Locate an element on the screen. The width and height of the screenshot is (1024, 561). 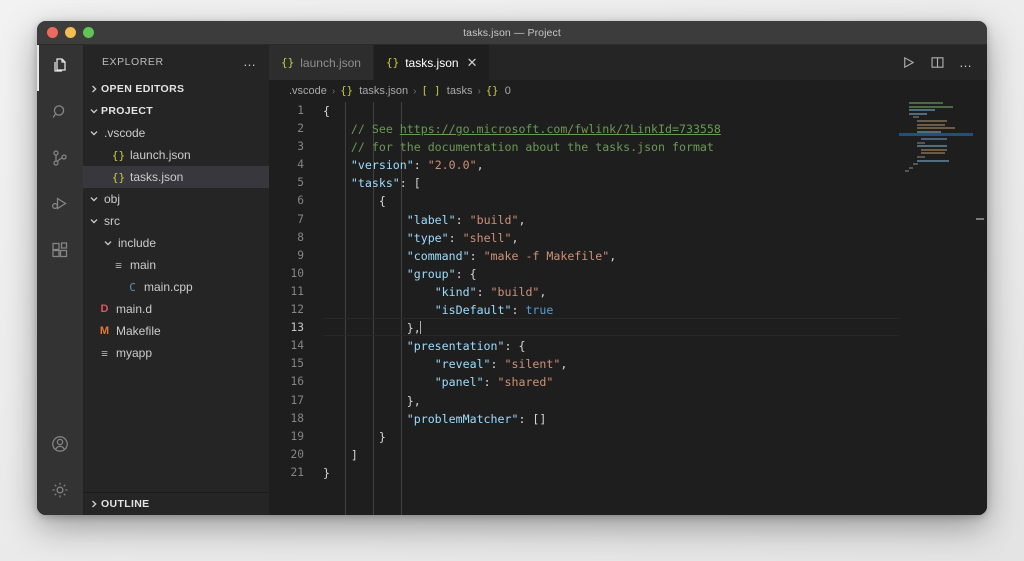
run-debug-icon is located at coordinates (60, 206).